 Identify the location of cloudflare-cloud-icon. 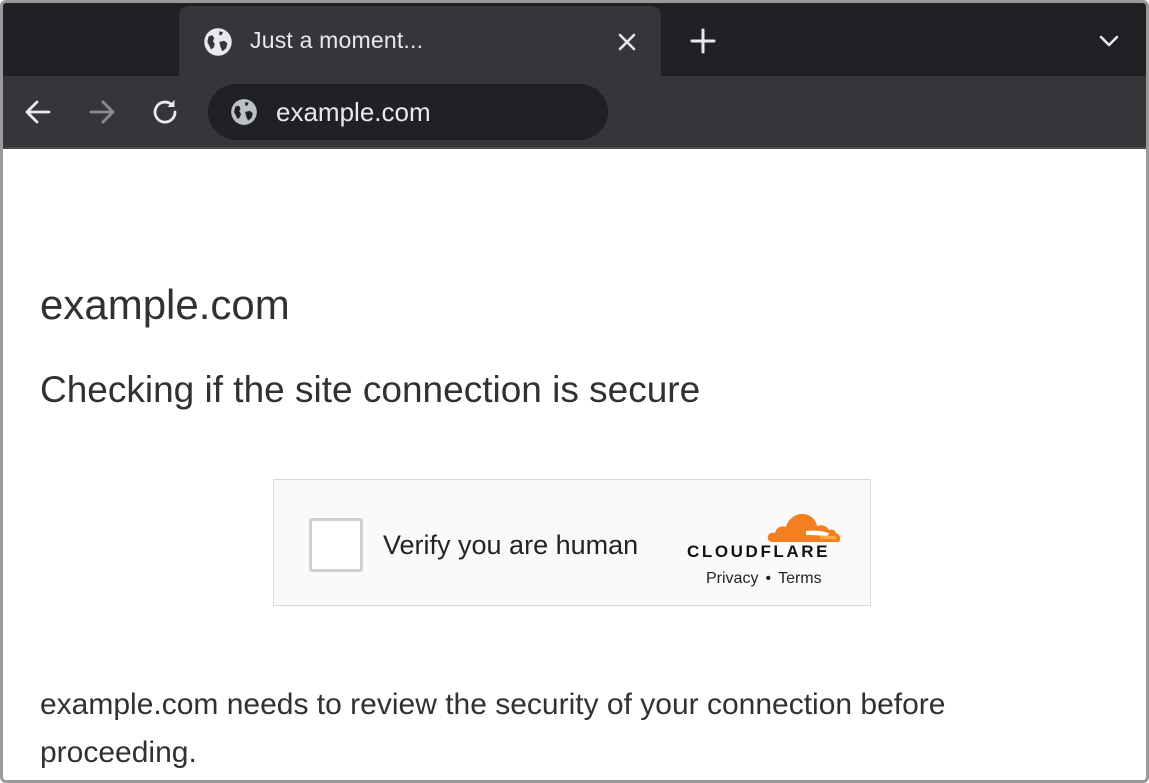
(804, 527).